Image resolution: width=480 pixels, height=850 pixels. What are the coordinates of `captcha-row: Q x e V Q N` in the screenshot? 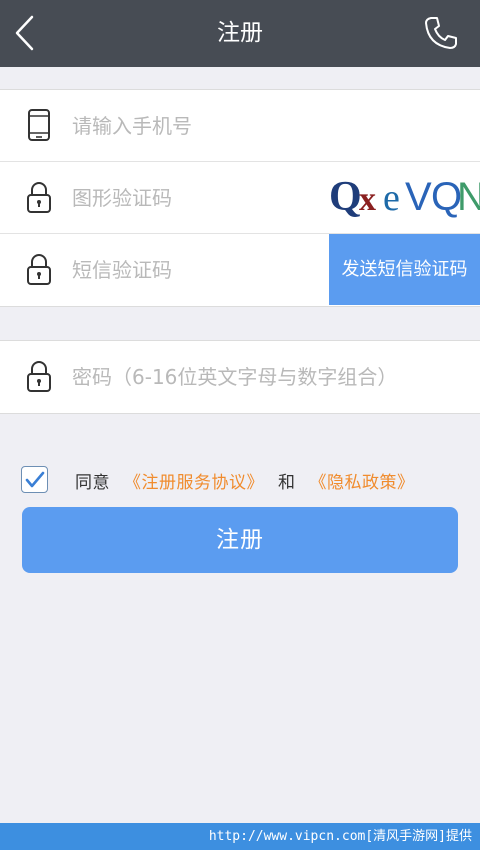 It's located at (240, 198).